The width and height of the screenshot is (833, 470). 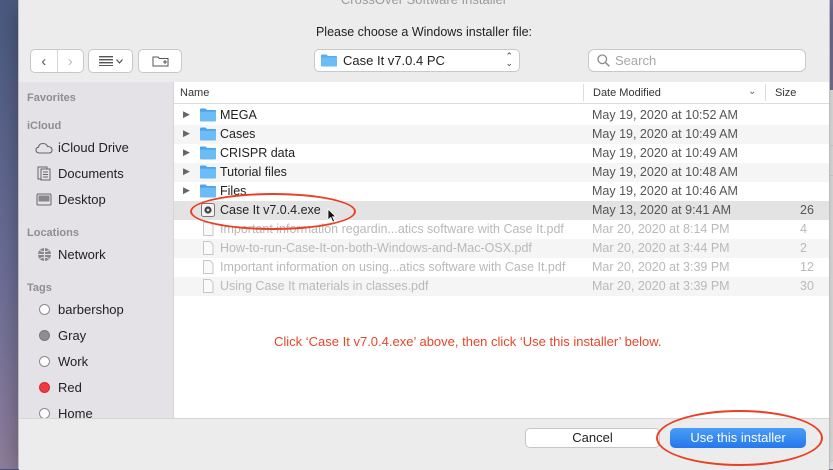 I want to click on list-view-icon, so click(x=105, y=61).